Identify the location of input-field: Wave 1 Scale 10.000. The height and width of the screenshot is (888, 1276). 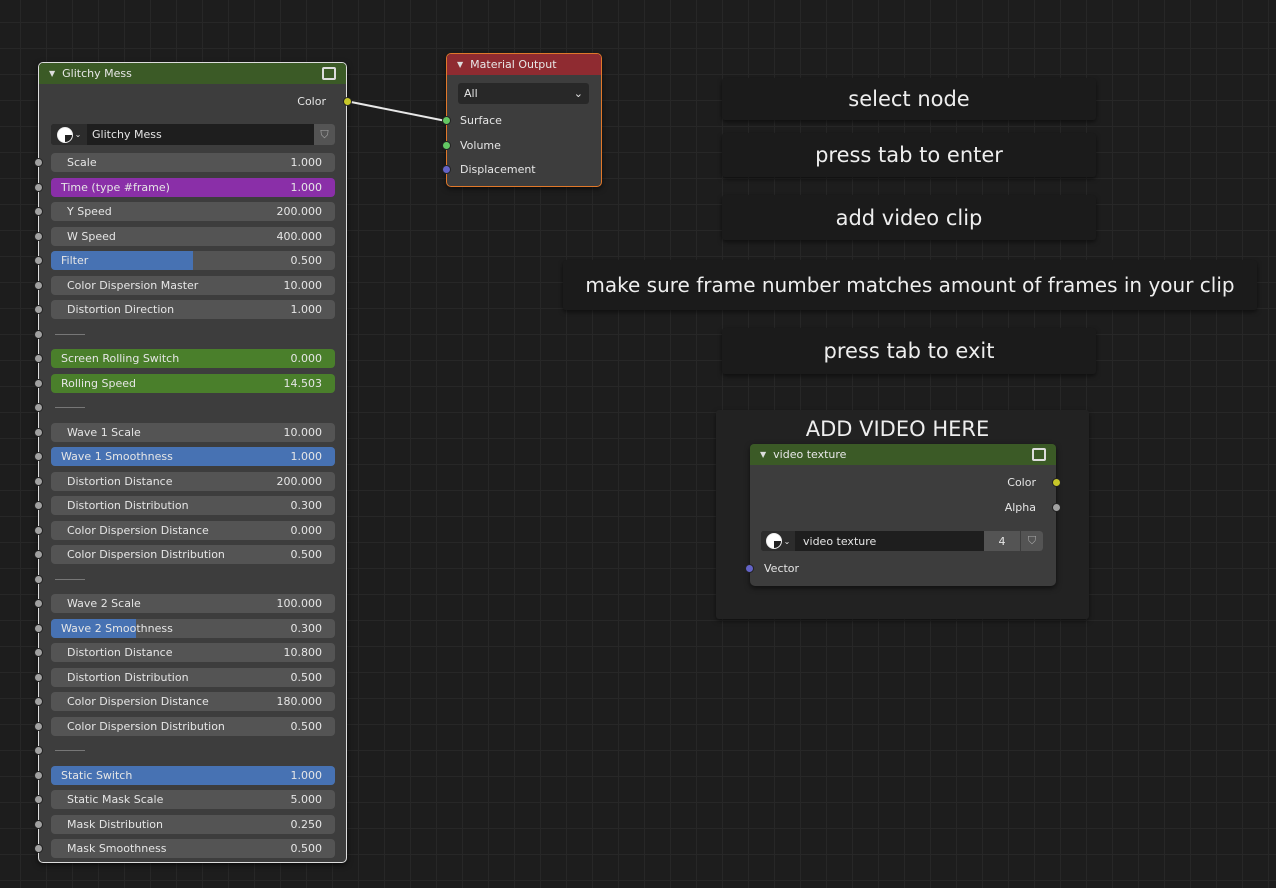
(193, 432).